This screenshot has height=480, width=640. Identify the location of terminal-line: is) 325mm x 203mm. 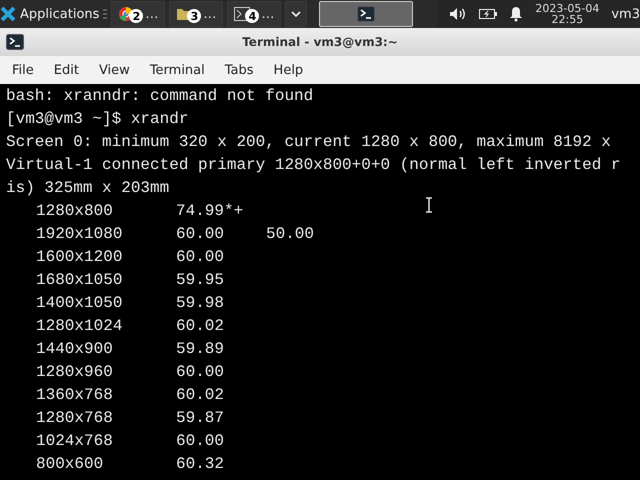
(88, 188).